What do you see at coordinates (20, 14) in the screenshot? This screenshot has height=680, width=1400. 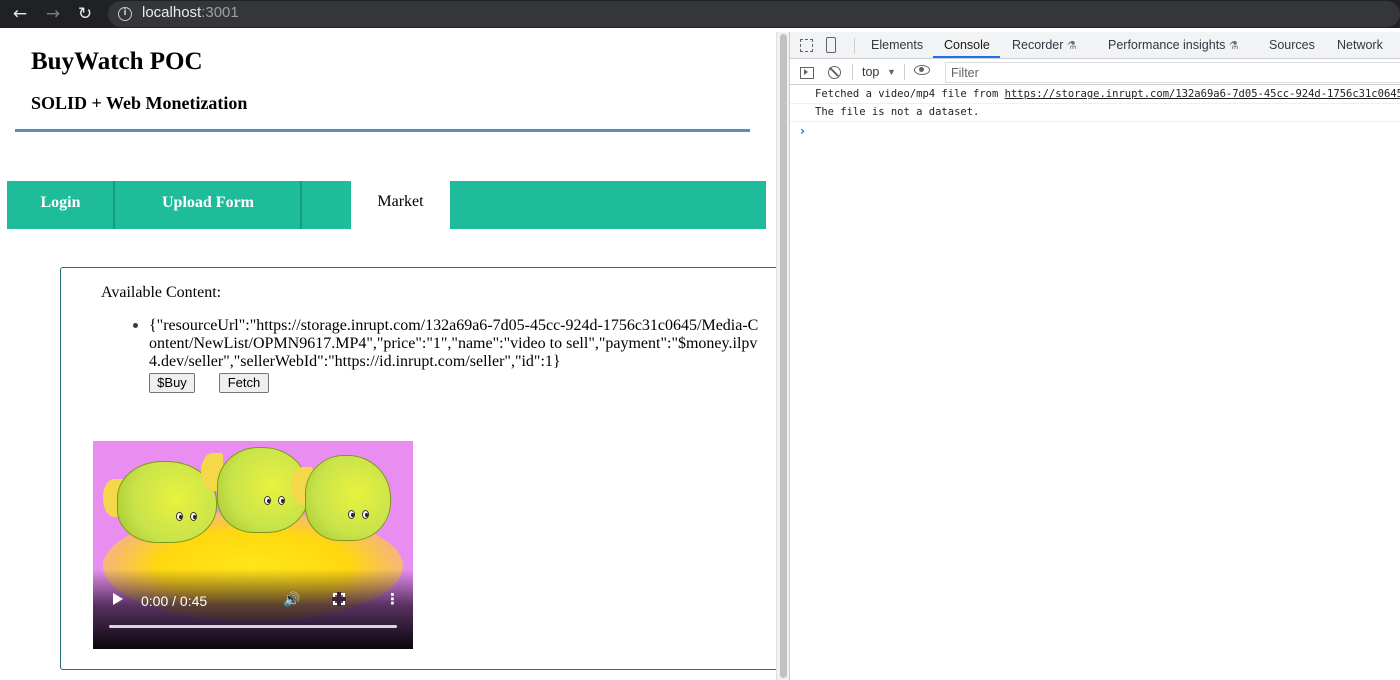 I see `back-arrow-icon: ←` at bounding box center [20, 14].